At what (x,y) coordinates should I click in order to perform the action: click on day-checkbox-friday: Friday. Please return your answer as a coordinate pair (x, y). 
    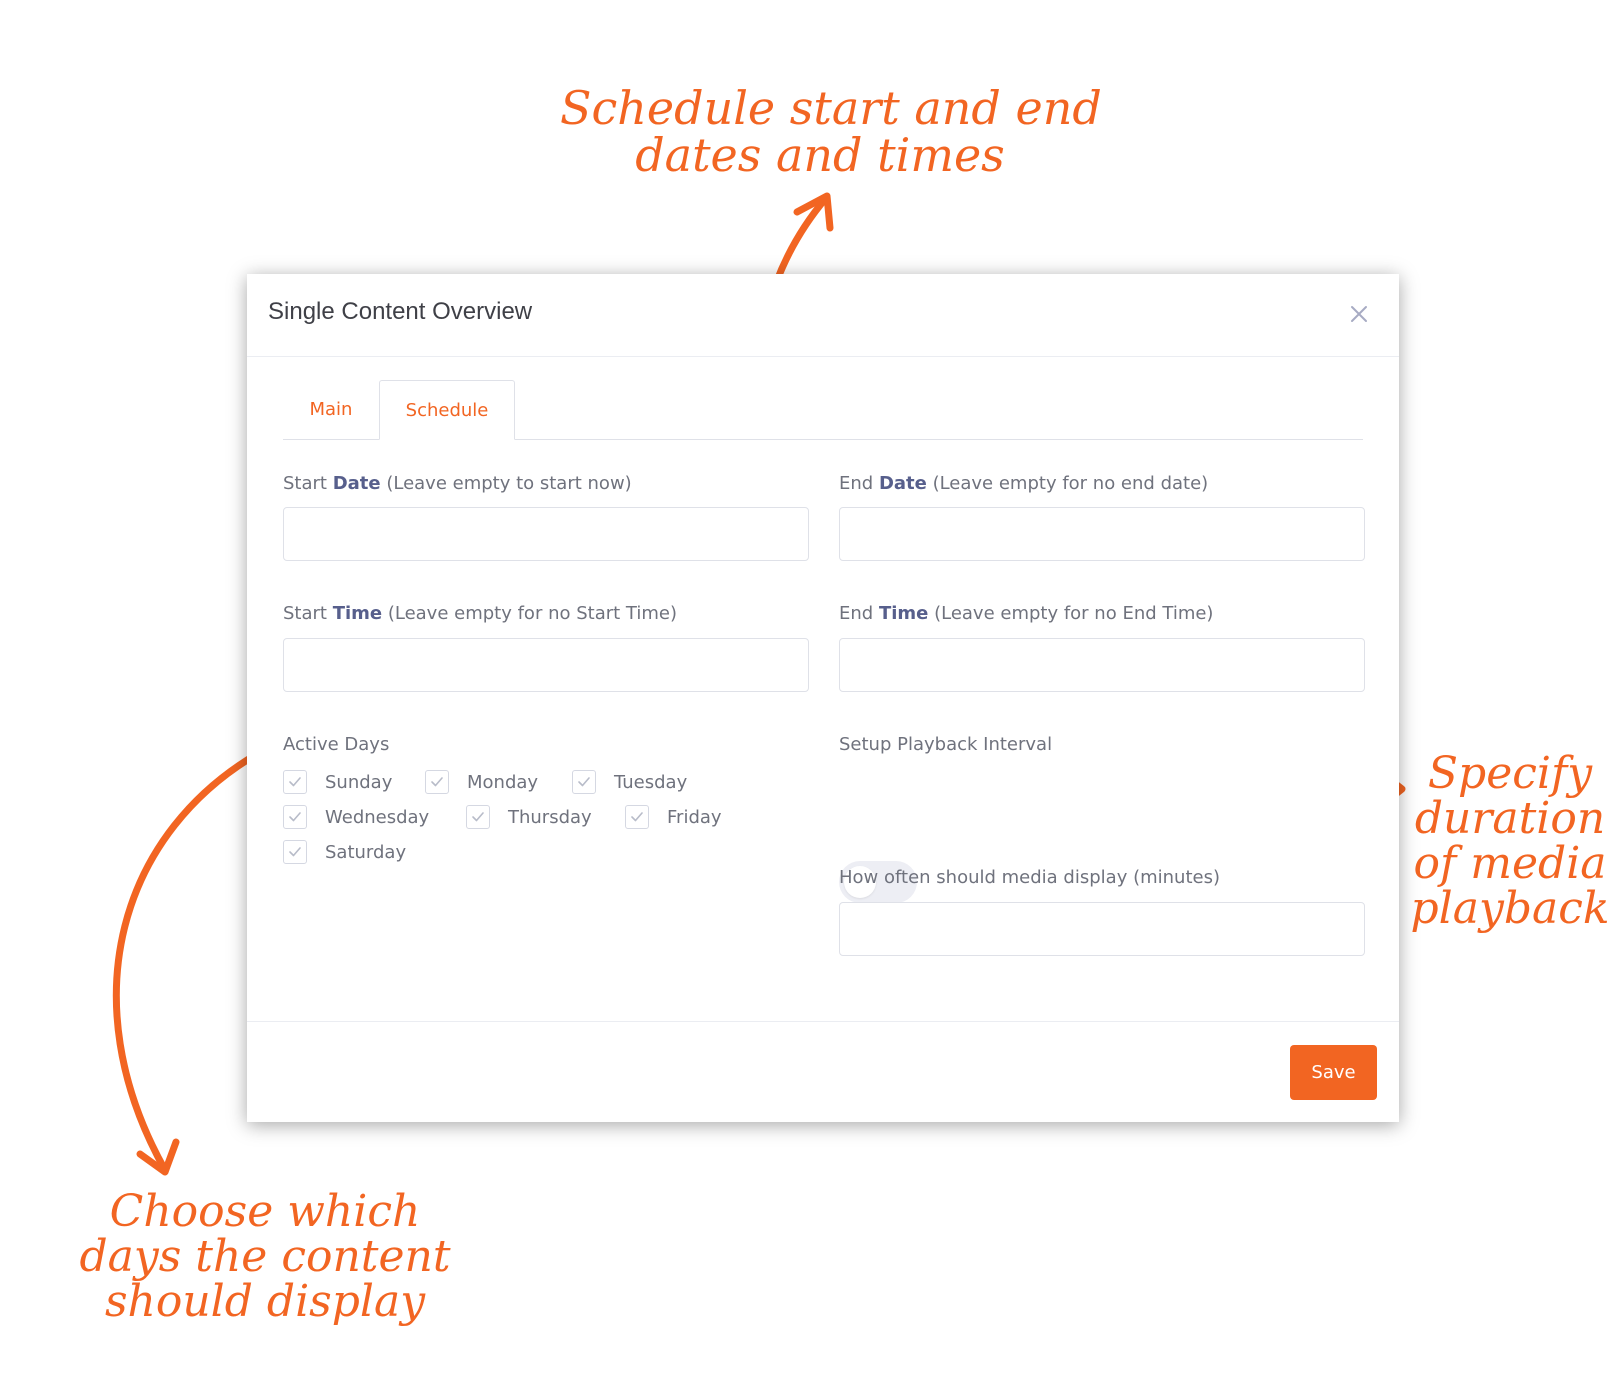
    Looking at the image, I should click on (673, 817).